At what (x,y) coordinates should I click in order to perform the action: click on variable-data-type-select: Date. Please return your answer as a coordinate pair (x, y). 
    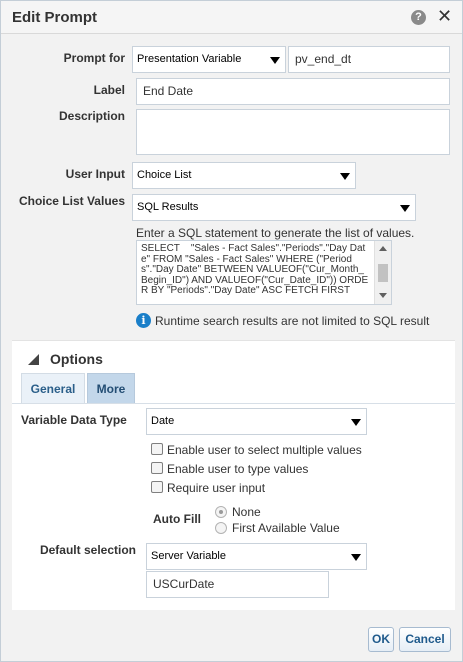
    Looking at the image, I should click on (256, 421).